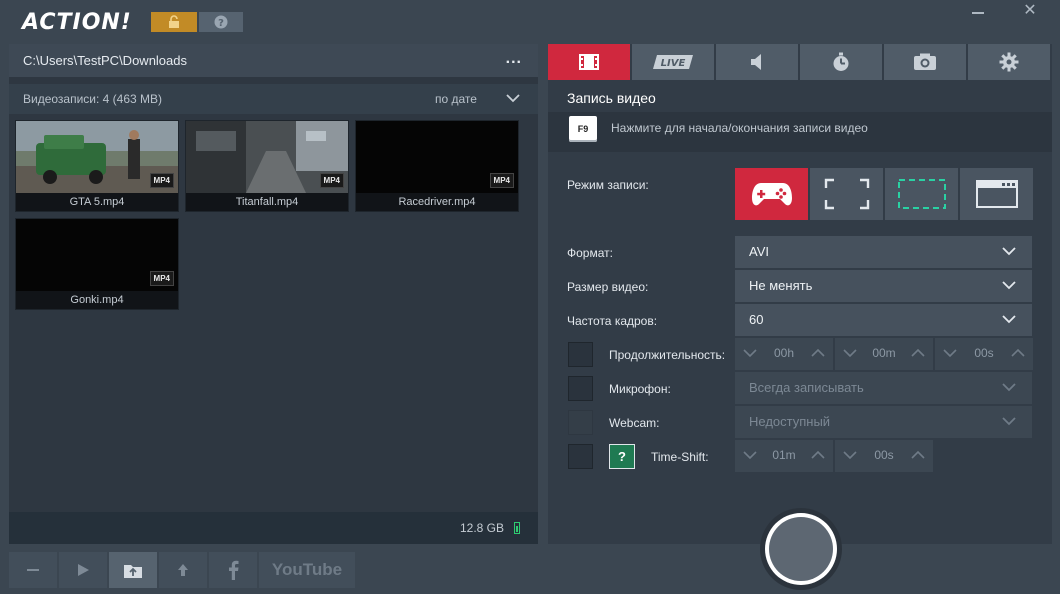  I want to click on minimize-button, so click(978, 11).